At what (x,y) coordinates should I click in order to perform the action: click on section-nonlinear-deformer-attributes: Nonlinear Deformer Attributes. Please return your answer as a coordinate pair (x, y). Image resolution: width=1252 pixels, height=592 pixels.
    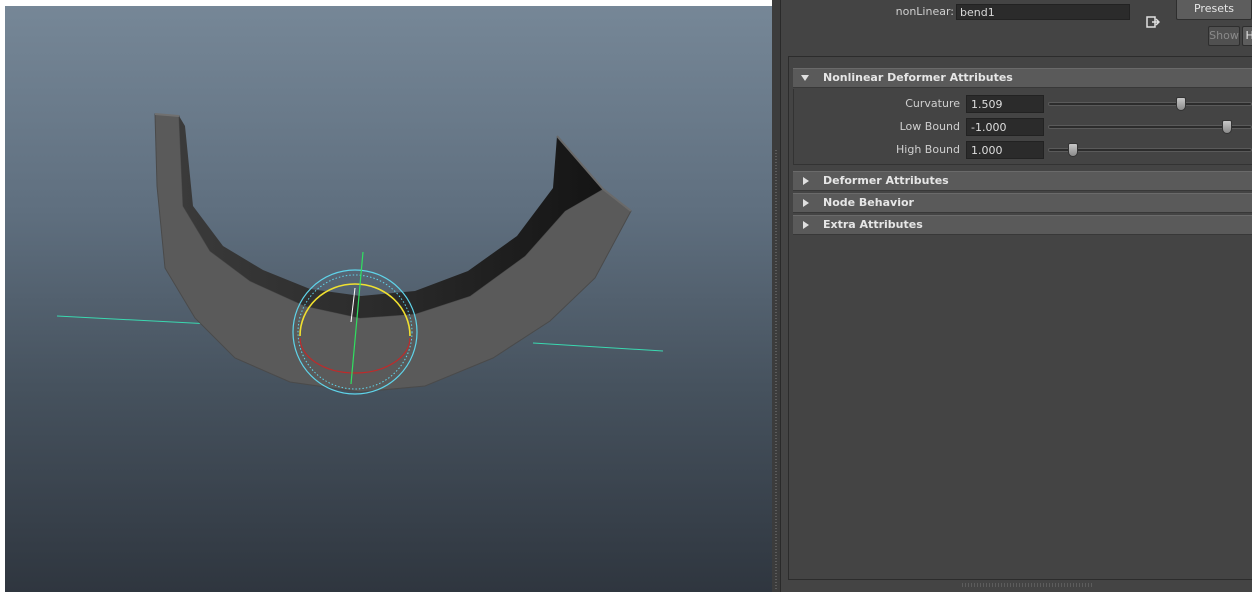
    Looking at the image, I should click on (1022, 78).